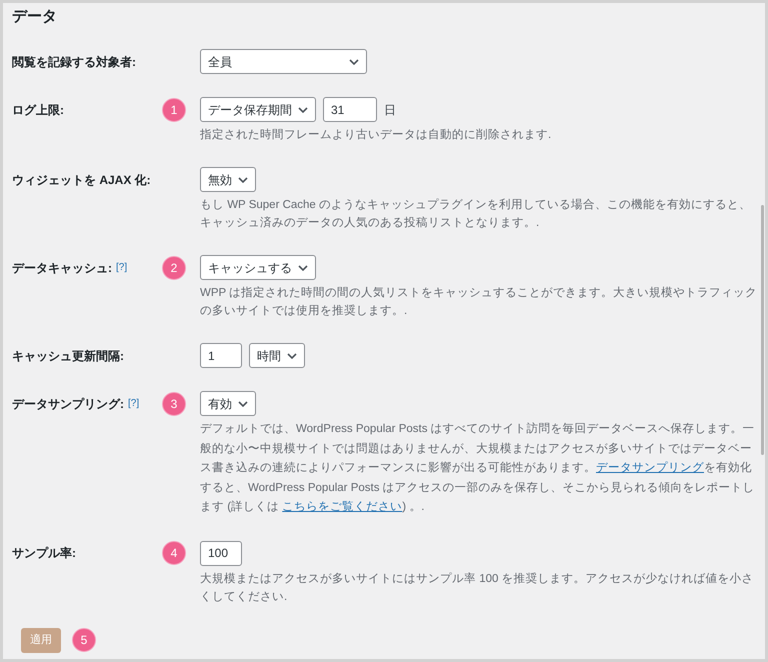 The height and width of the screenshot is (662, 768). I want to click on description-text: デフォルトでは、WordPress Popular Posts はすべてのサイト訪問を毎回データベースへ保存します。一般的な小〜中規模サイトでは問題はありませんが、大規模またはアクセスが多いサイトではデータベース書き込みの連続によりパフォーマンスに影響が出る可能性があります。データサンプリングを有効化すると、WordPress Popular Posts はアクセスの一部のみを保存し、そこから見られる傾向をレポートします (詳しくは こちらをご覧ください) 。., so click(478, 468).